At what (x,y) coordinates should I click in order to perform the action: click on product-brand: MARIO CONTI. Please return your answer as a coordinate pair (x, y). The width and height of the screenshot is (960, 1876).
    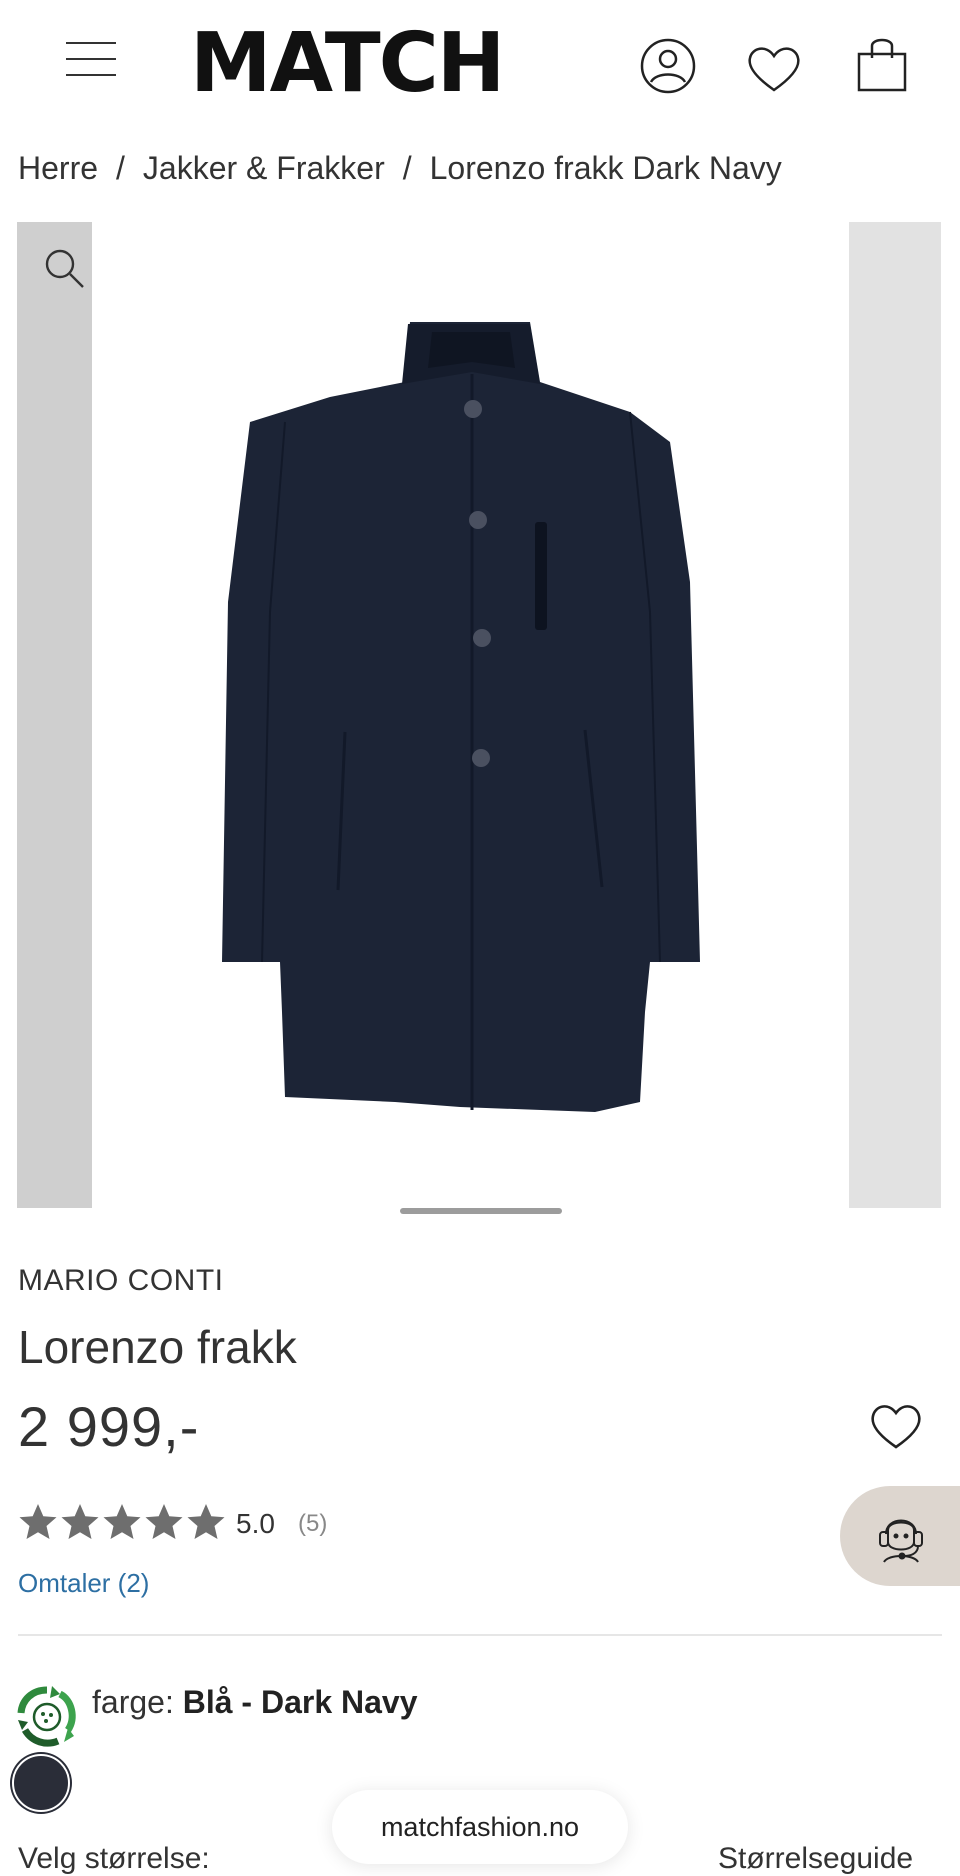
    Looking at the image, I should click on (121, 1281).